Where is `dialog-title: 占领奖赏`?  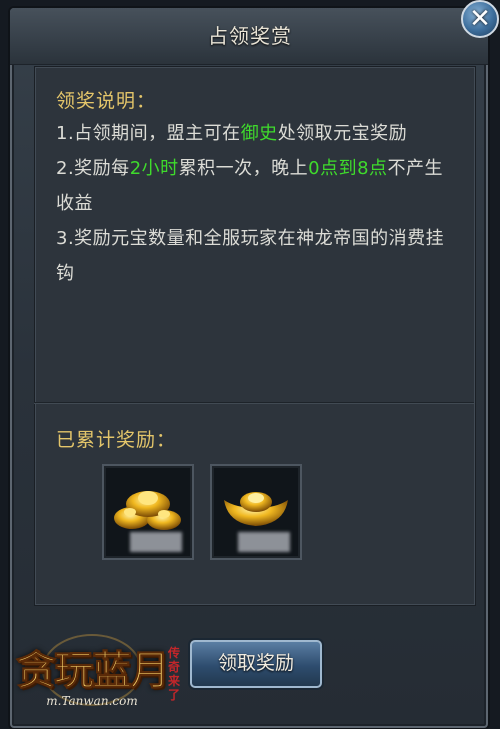
dialog-title: 占领奖赏 is located at coordinates (250, 36).